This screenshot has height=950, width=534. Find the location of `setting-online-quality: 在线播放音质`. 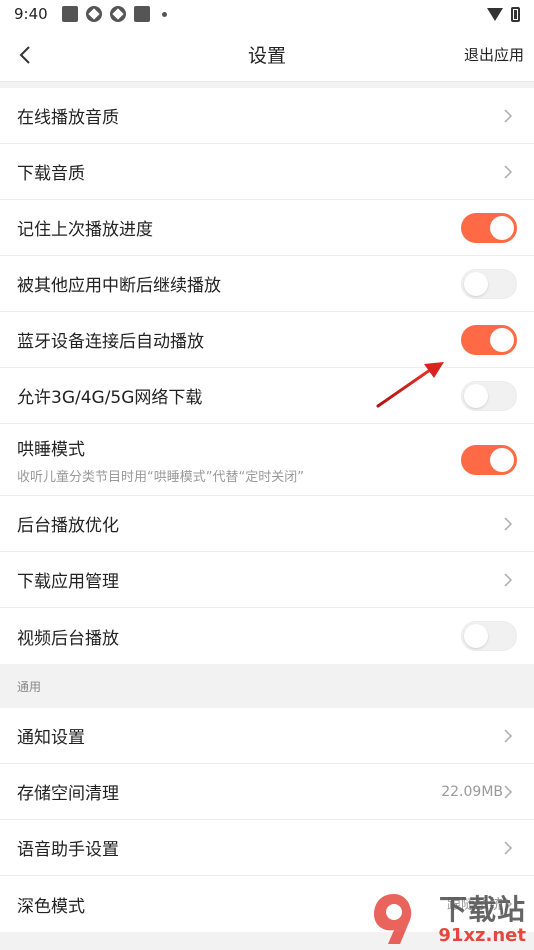

setting-online-quality: 在线播放音质 is located at coordinates (267, 116).